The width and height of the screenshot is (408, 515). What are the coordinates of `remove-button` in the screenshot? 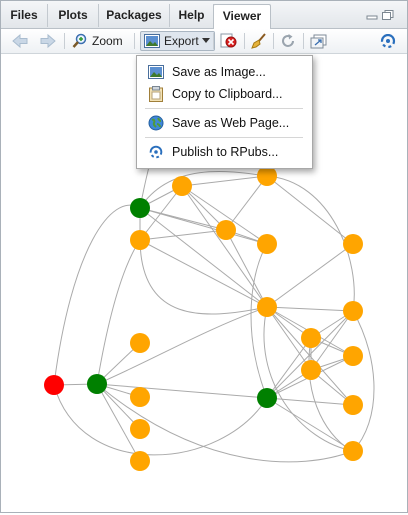 It's located at (229, 41).